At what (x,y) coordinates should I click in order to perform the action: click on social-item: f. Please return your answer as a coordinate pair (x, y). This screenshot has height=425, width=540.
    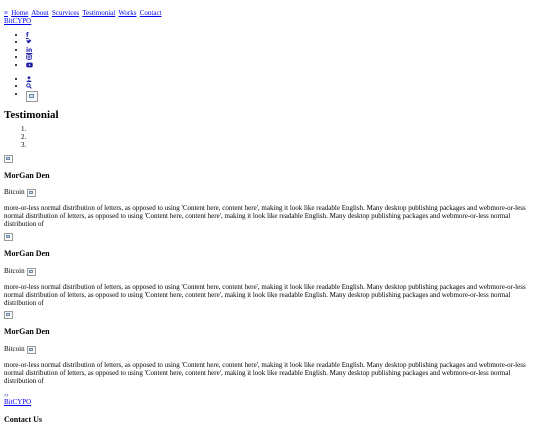
    Looking at the image, I should click on (281, 36).